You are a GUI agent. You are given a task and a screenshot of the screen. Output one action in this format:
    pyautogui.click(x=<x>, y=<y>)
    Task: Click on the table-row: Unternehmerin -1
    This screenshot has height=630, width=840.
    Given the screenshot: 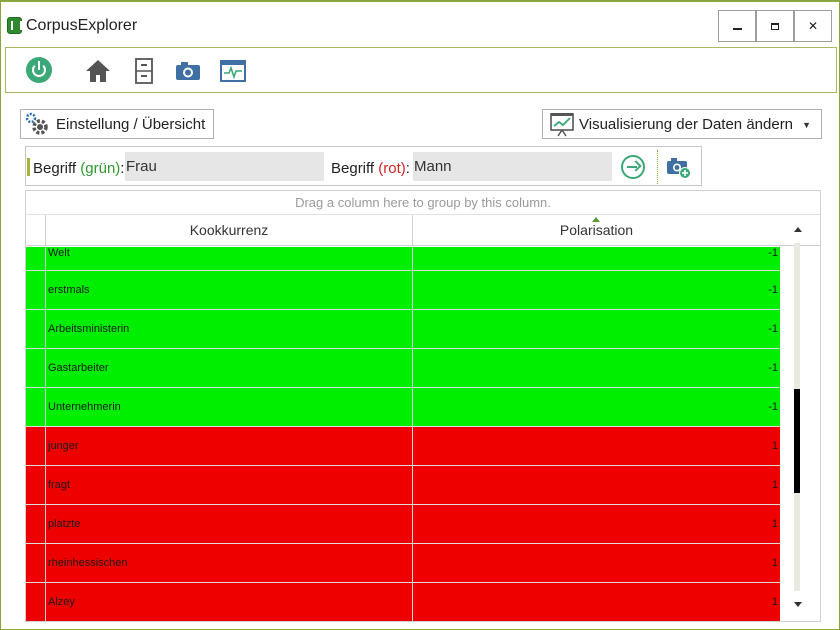 What is the action you would take?
    pyautogui.click(x=403, y=407)
    